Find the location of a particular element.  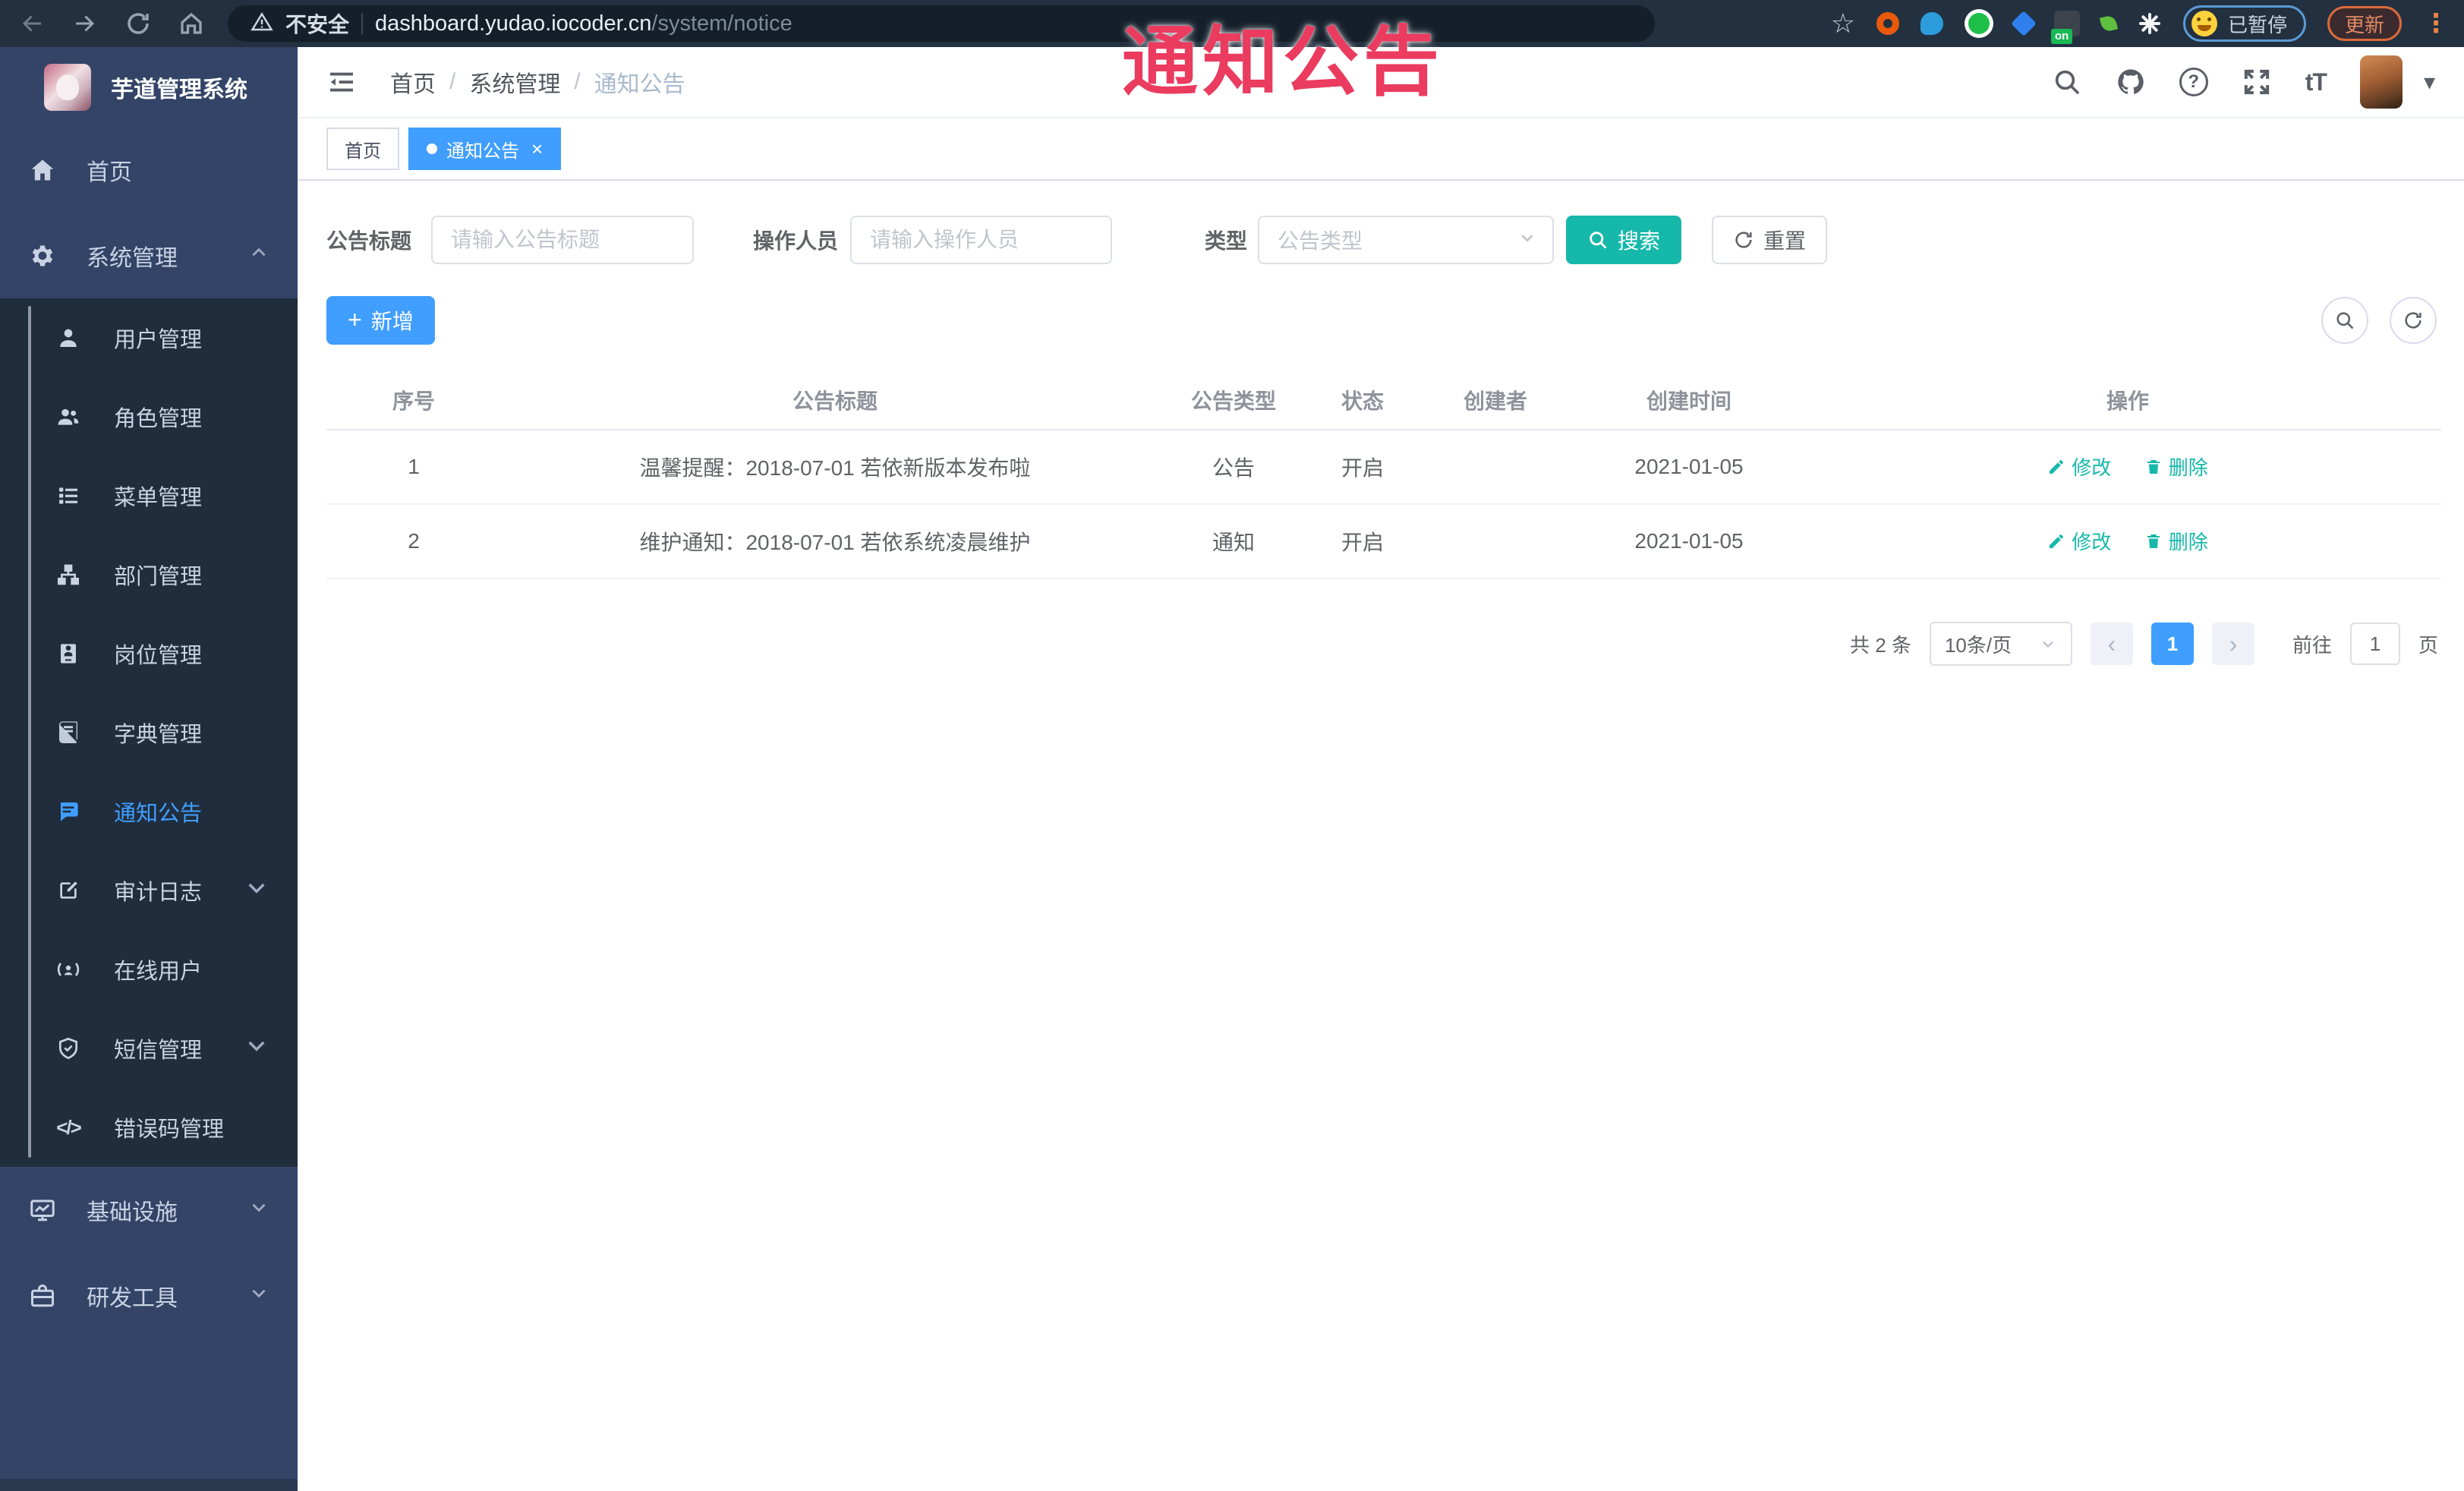

filter-type-select: 公告类型 is located at coordinates (1406, 240).